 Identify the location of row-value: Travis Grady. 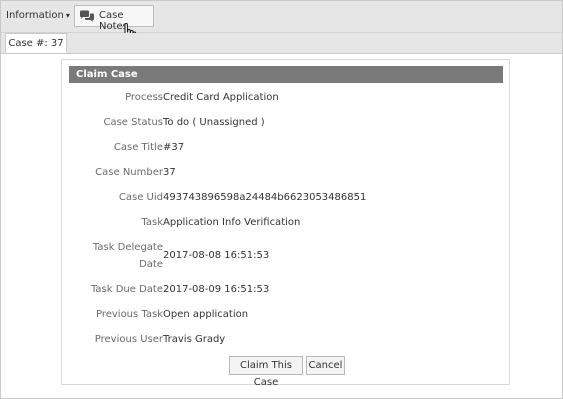
(194, 339).